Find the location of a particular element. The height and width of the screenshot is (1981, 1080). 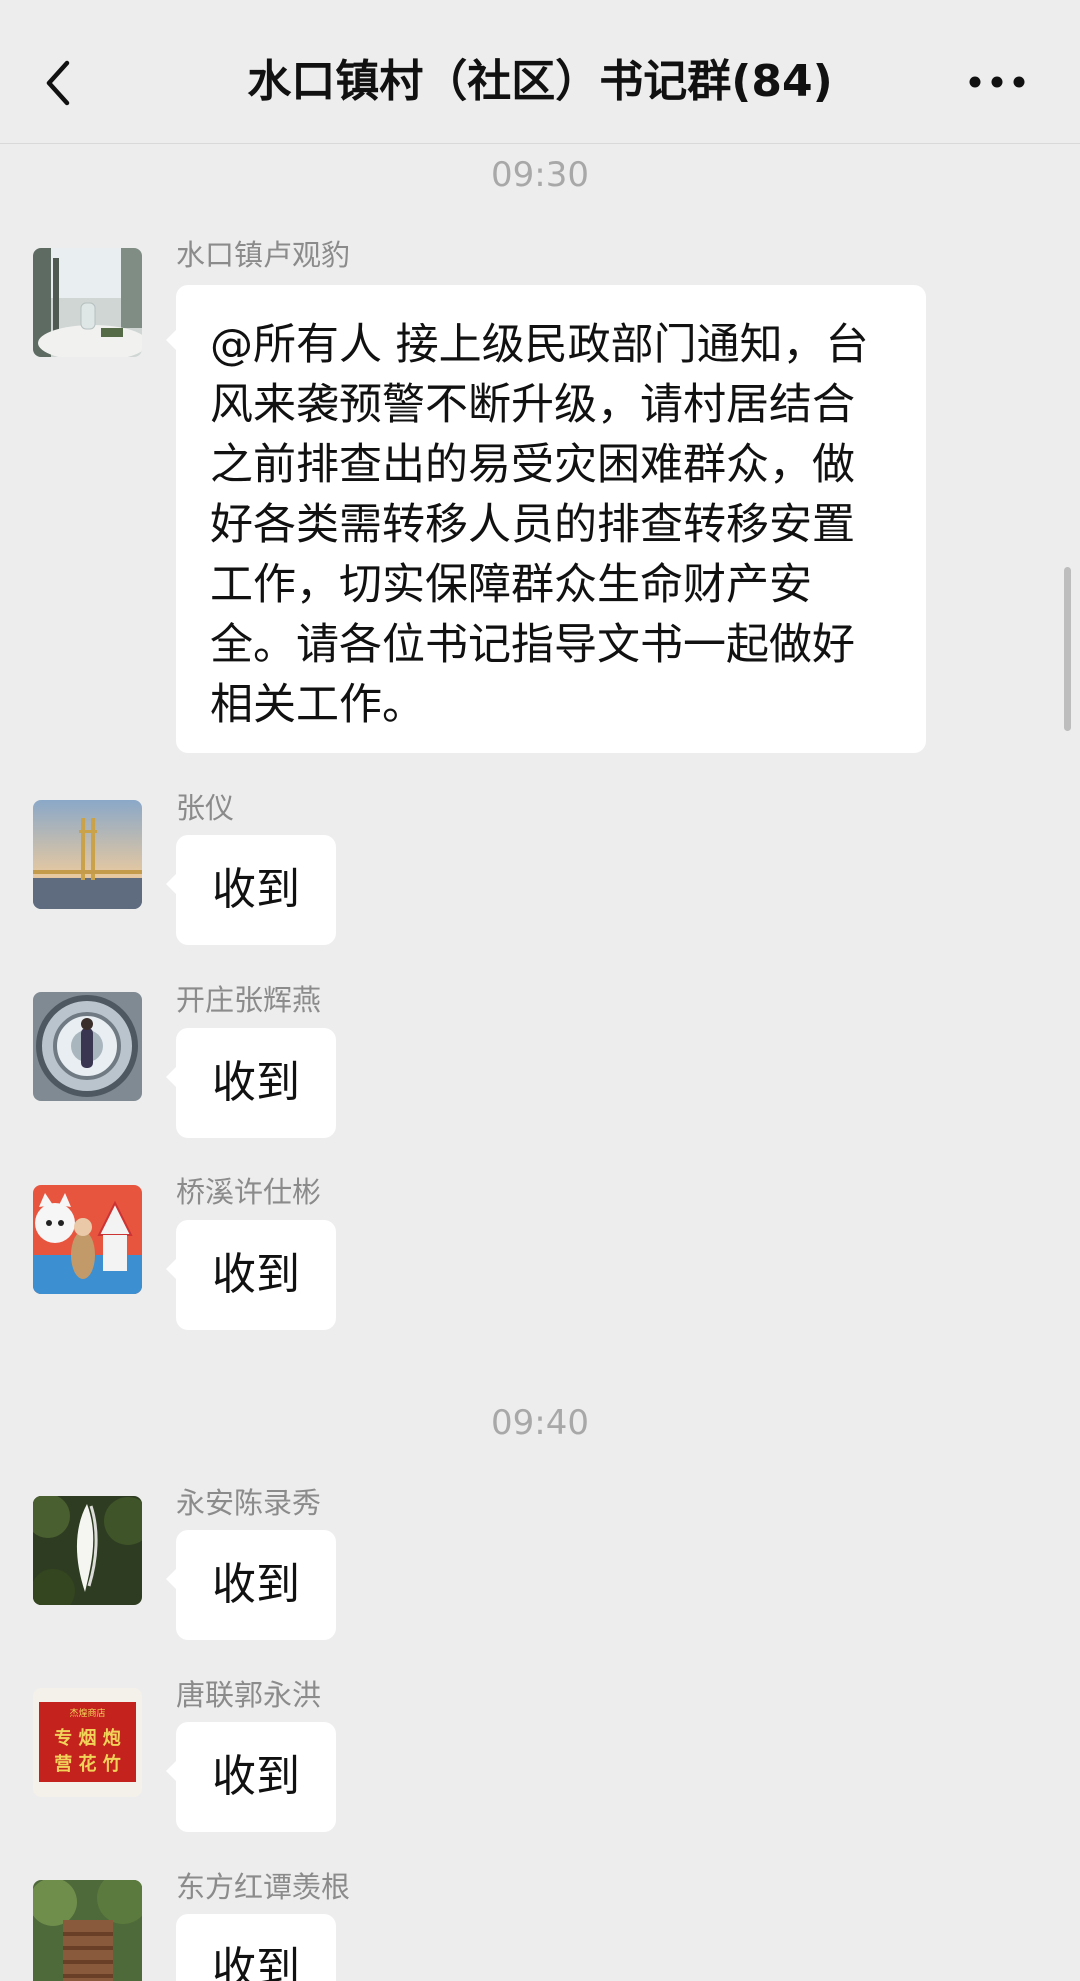

sender-name: 张仪 is located at coordinates (205, 808).